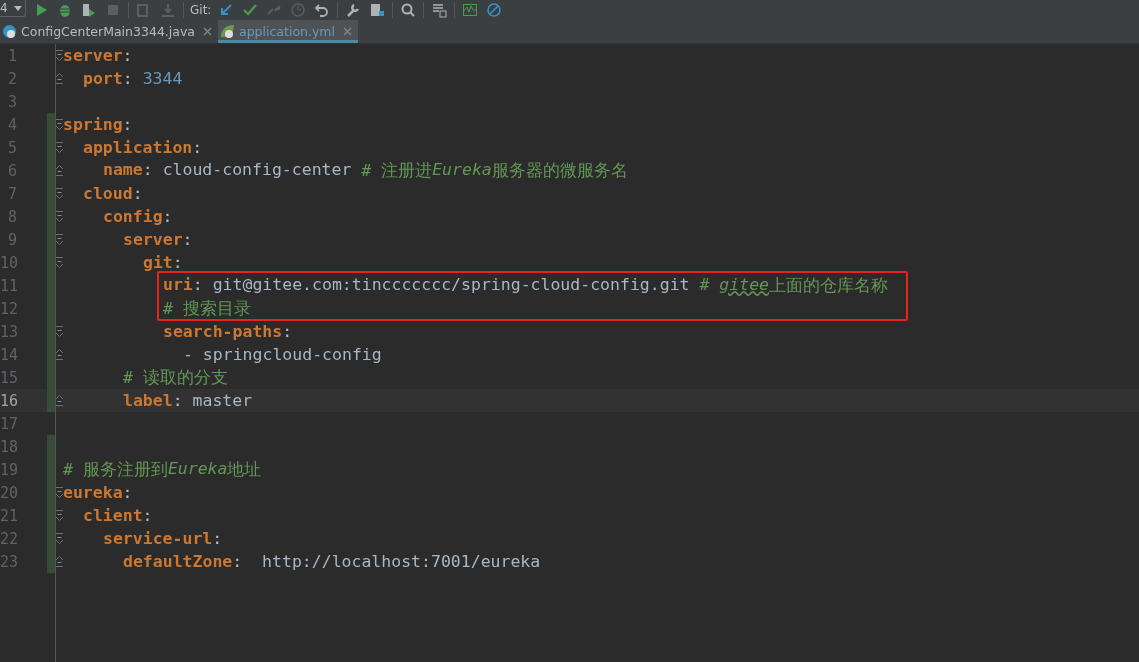  I want to click on line-number: 16, so click(8, 400).